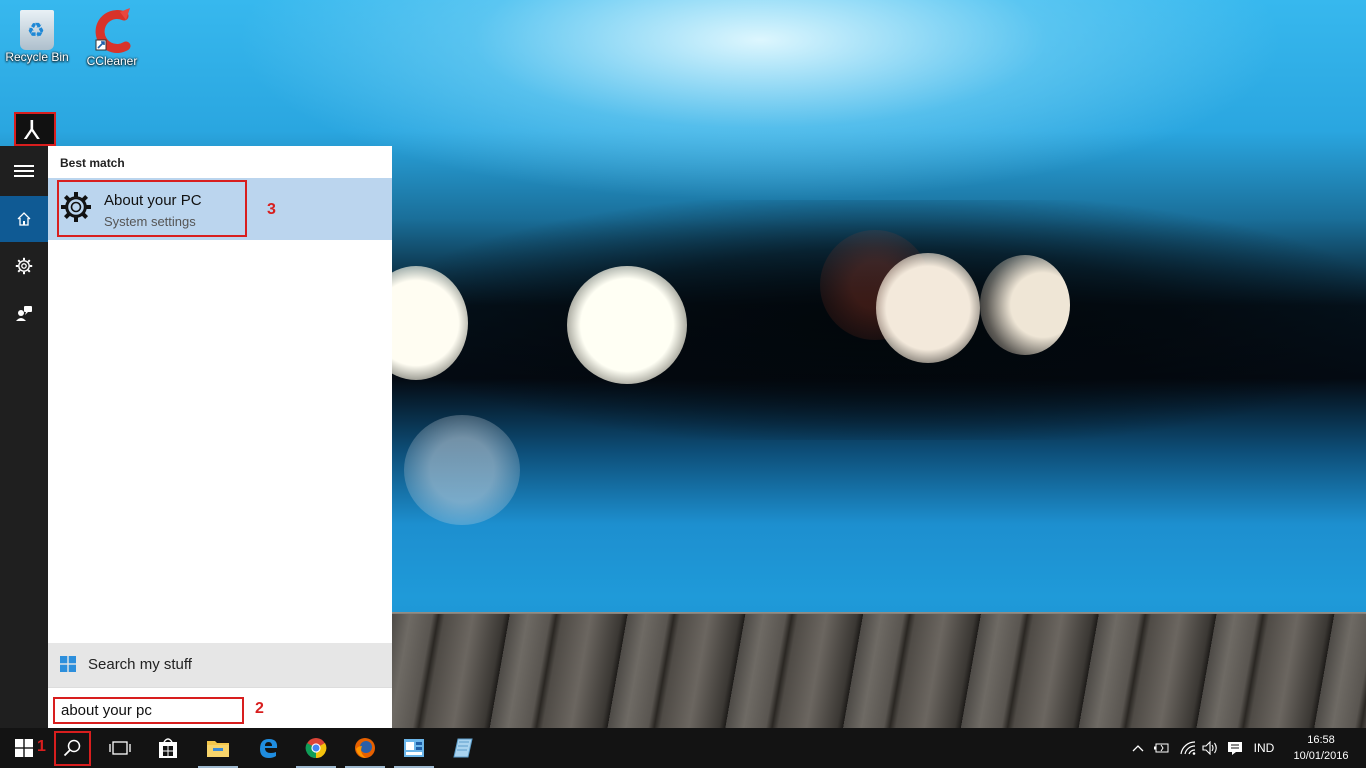 Image resolution: width=1366 pixels, height=768 pixels. What do you see at coordinates (148, 710) in the screenshot?
I see `search-input` at bounding box center [148, 710].